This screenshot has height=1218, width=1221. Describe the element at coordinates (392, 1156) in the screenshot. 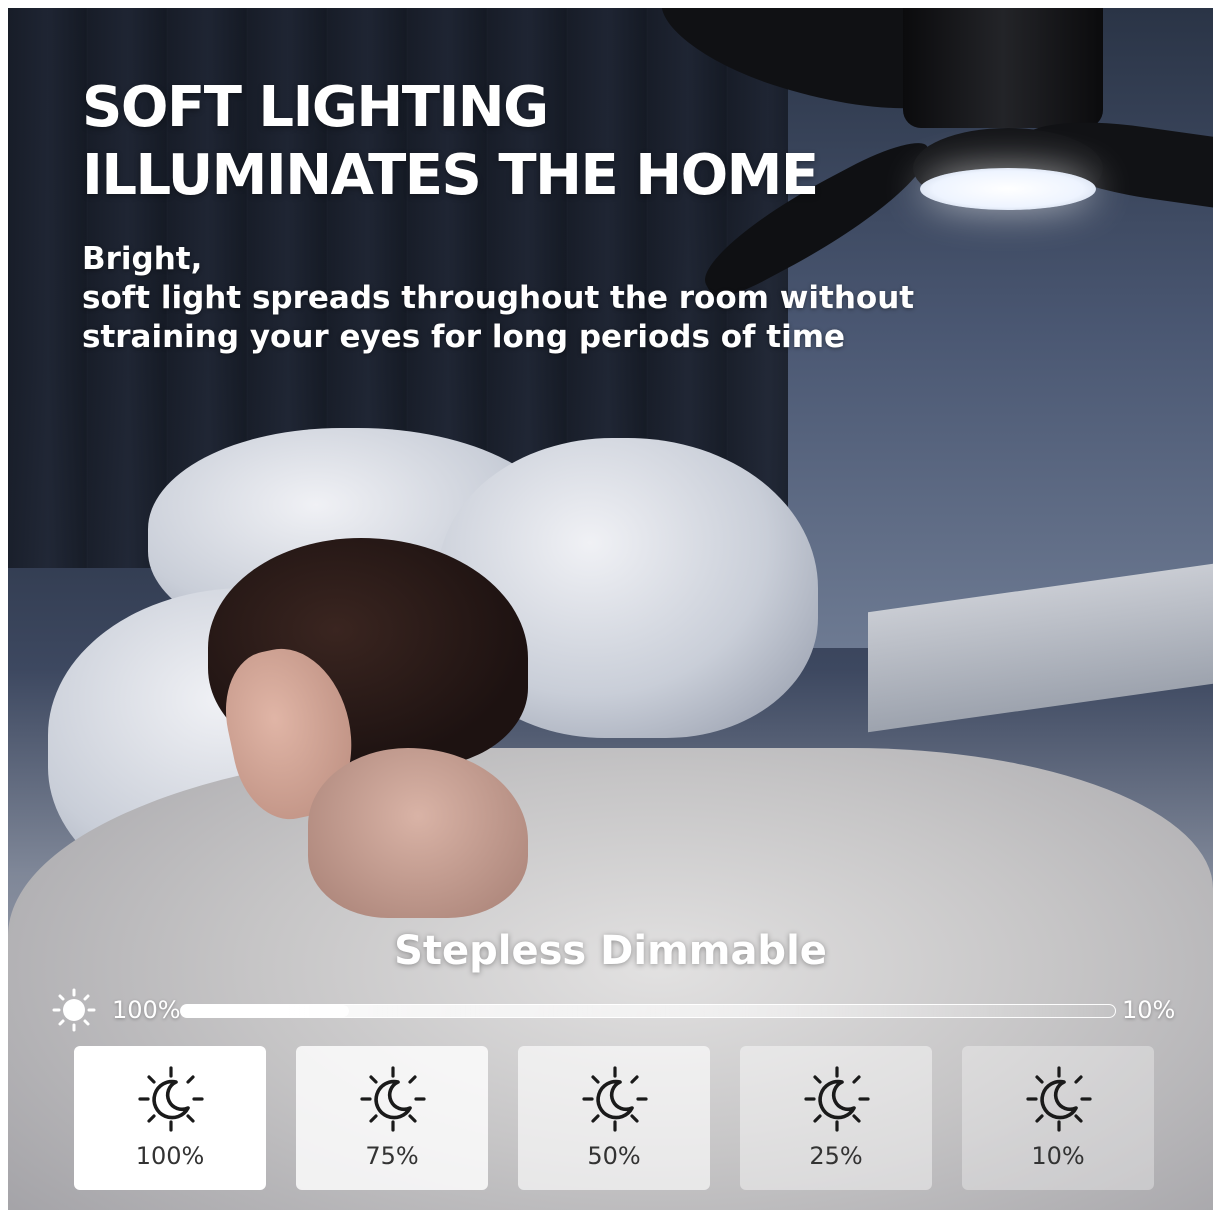

I see `brightness-level-label: 75%` at that location.